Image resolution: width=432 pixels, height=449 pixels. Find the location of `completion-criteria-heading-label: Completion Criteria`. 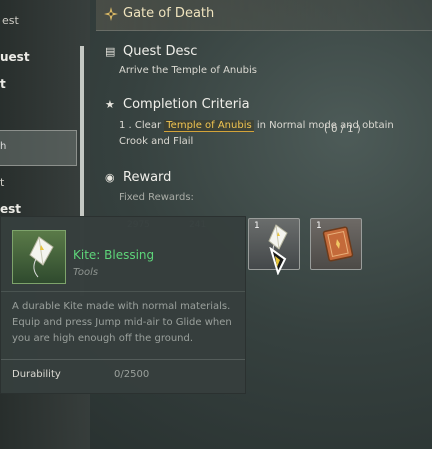

completion-criteria-heading-label: Completion Criteria is located at coordinates (186, 104).